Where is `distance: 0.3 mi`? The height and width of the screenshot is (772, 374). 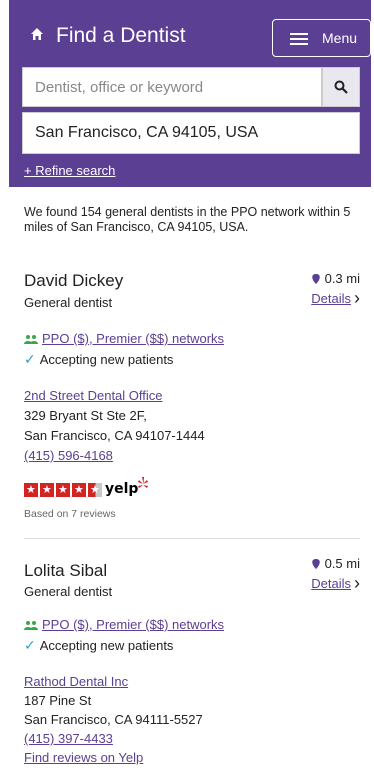
distance: 0.3 mi is located at coordinates (335, 278).